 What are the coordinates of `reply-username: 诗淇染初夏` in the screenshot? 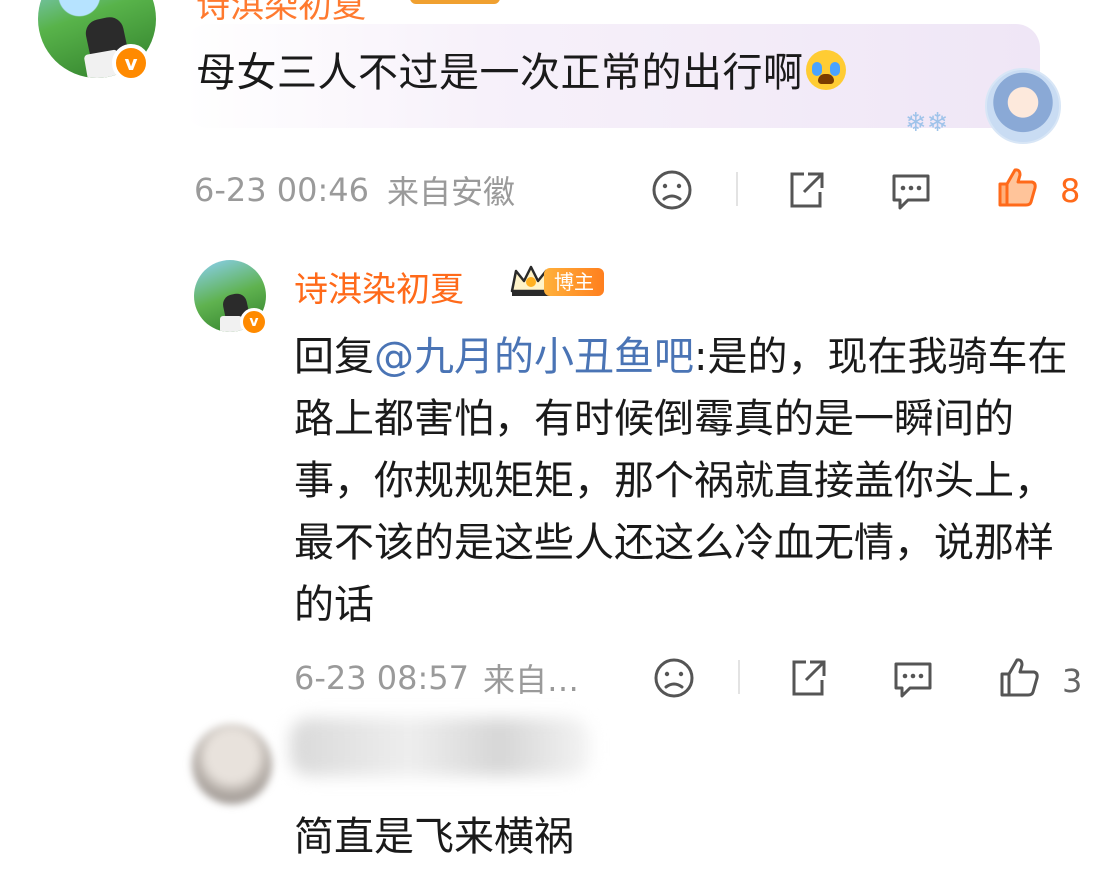 It's located at (379, 286).